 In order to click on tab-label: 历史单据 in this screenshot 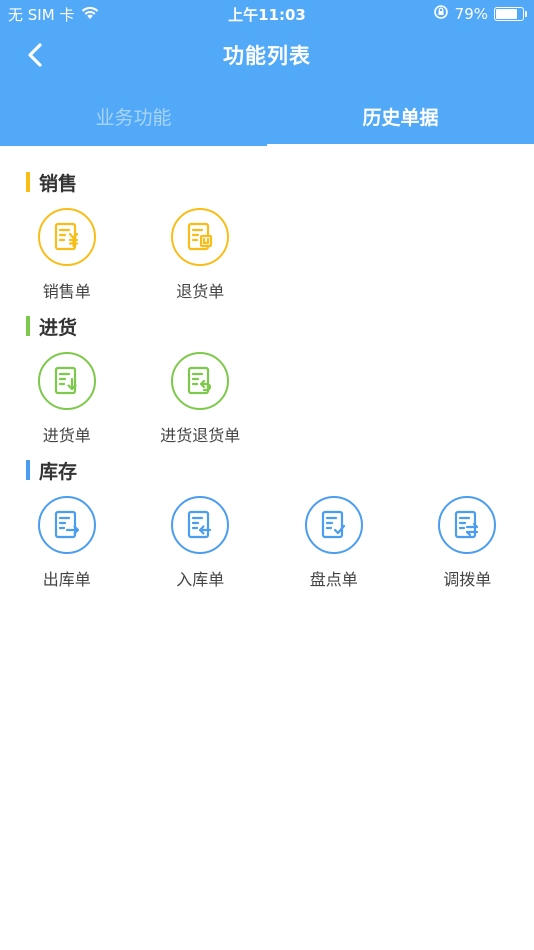, I will do `click(400, 117)`.